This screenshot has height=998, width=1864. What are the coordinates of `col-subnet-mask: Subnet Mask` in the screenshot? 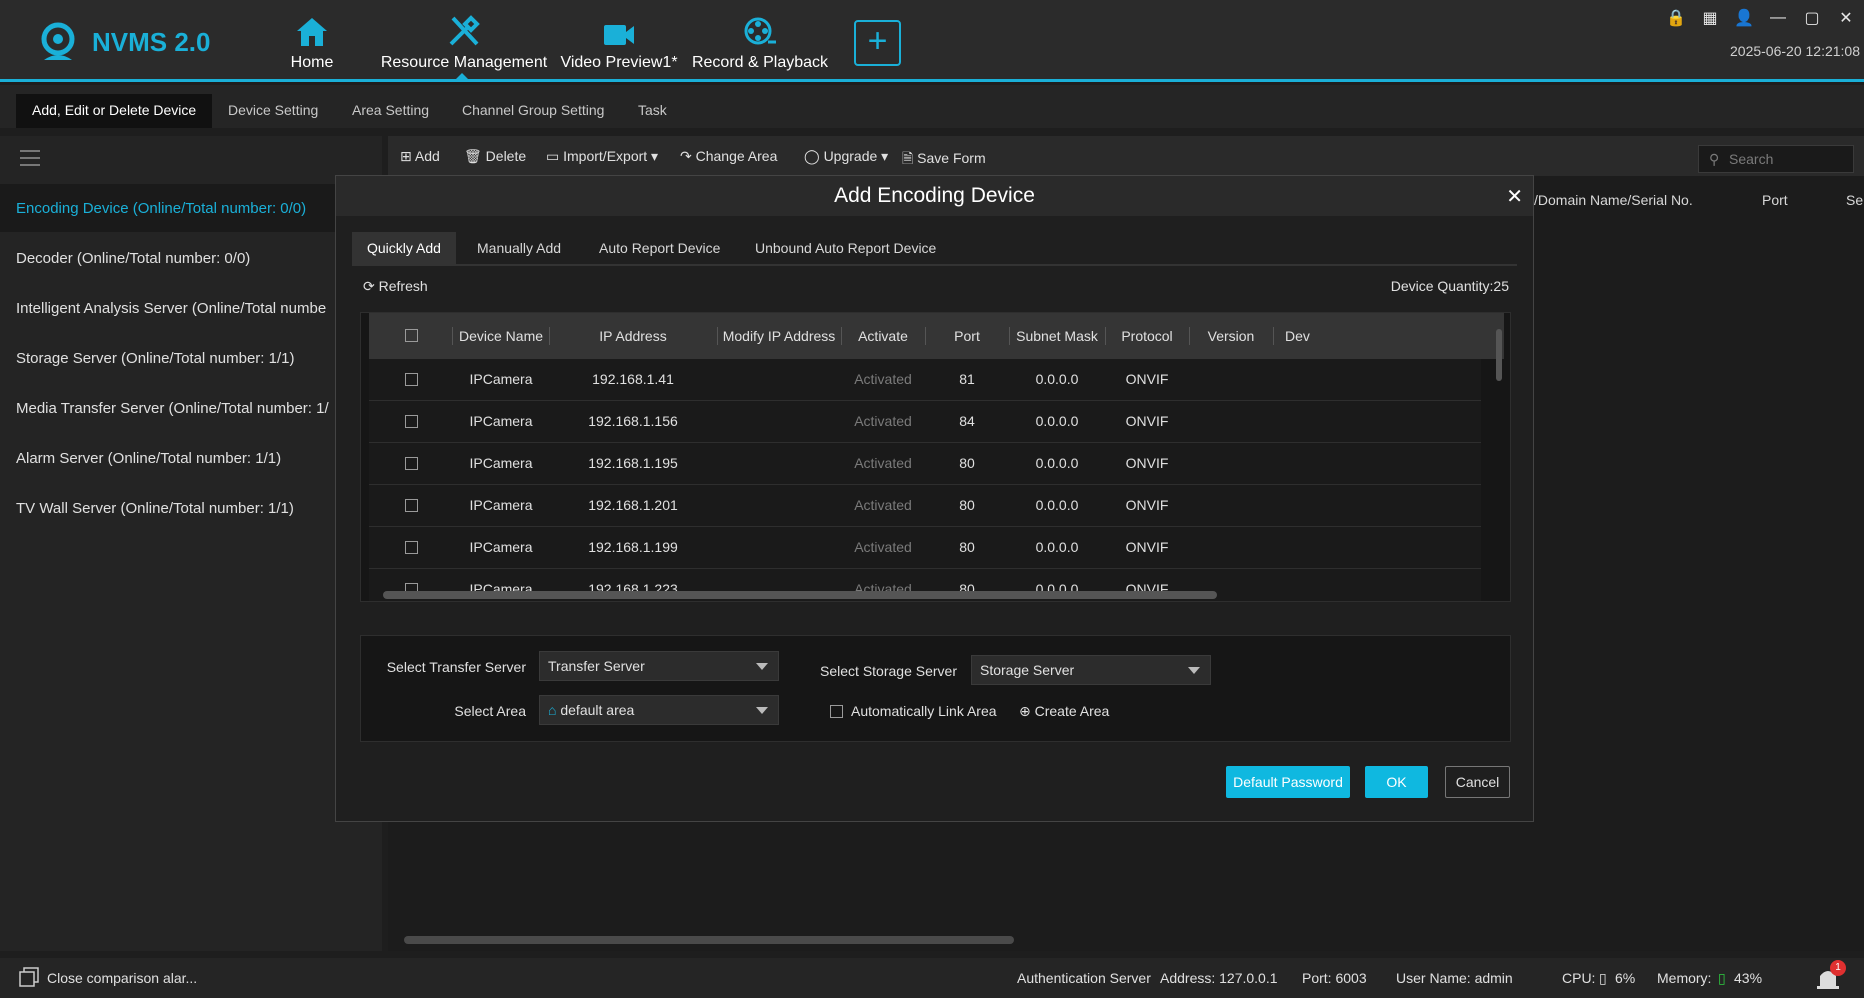 It's located at (1057, 336).